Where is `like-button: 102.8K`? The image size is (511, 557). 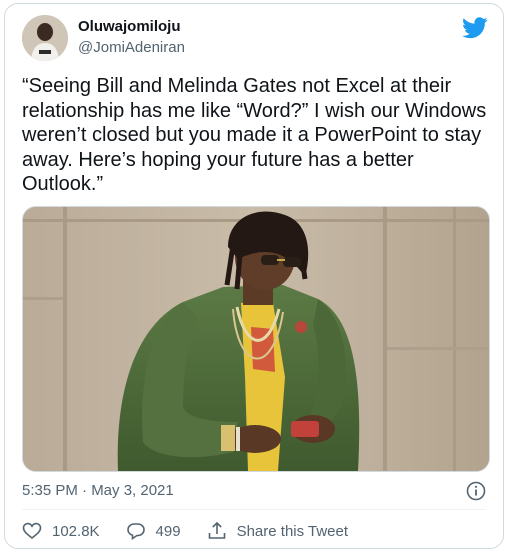
like-button: 102.8K is located at coordinates (61, 531).